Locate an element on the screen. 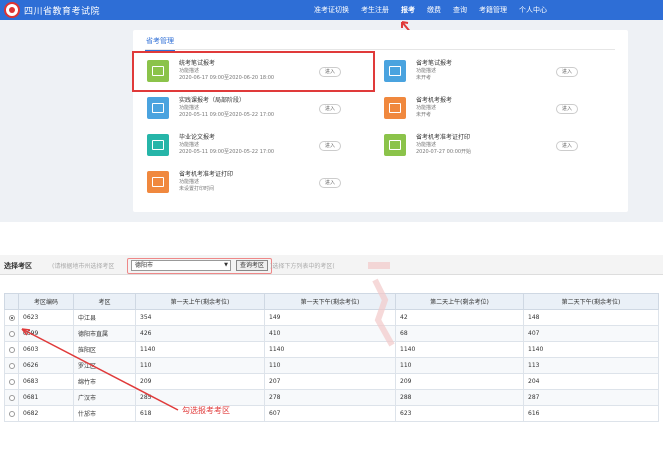  logo-text: 四川省教育考试院 is located at coordinates (62, 11).